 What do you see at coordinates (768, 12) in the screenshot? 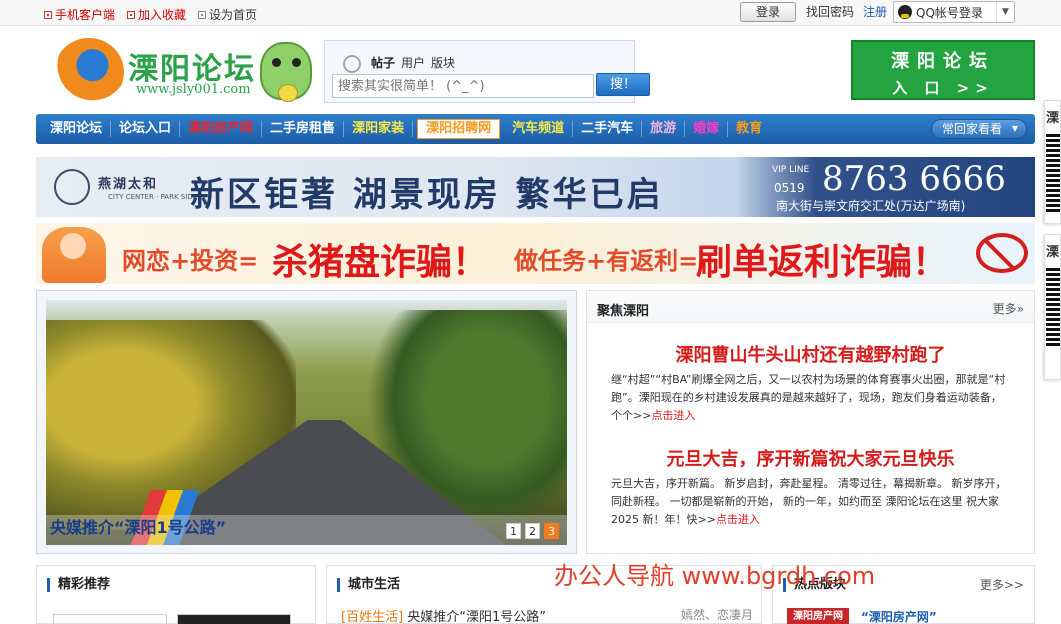
I see `login-button: 登录` at bounding box center [768, 12].